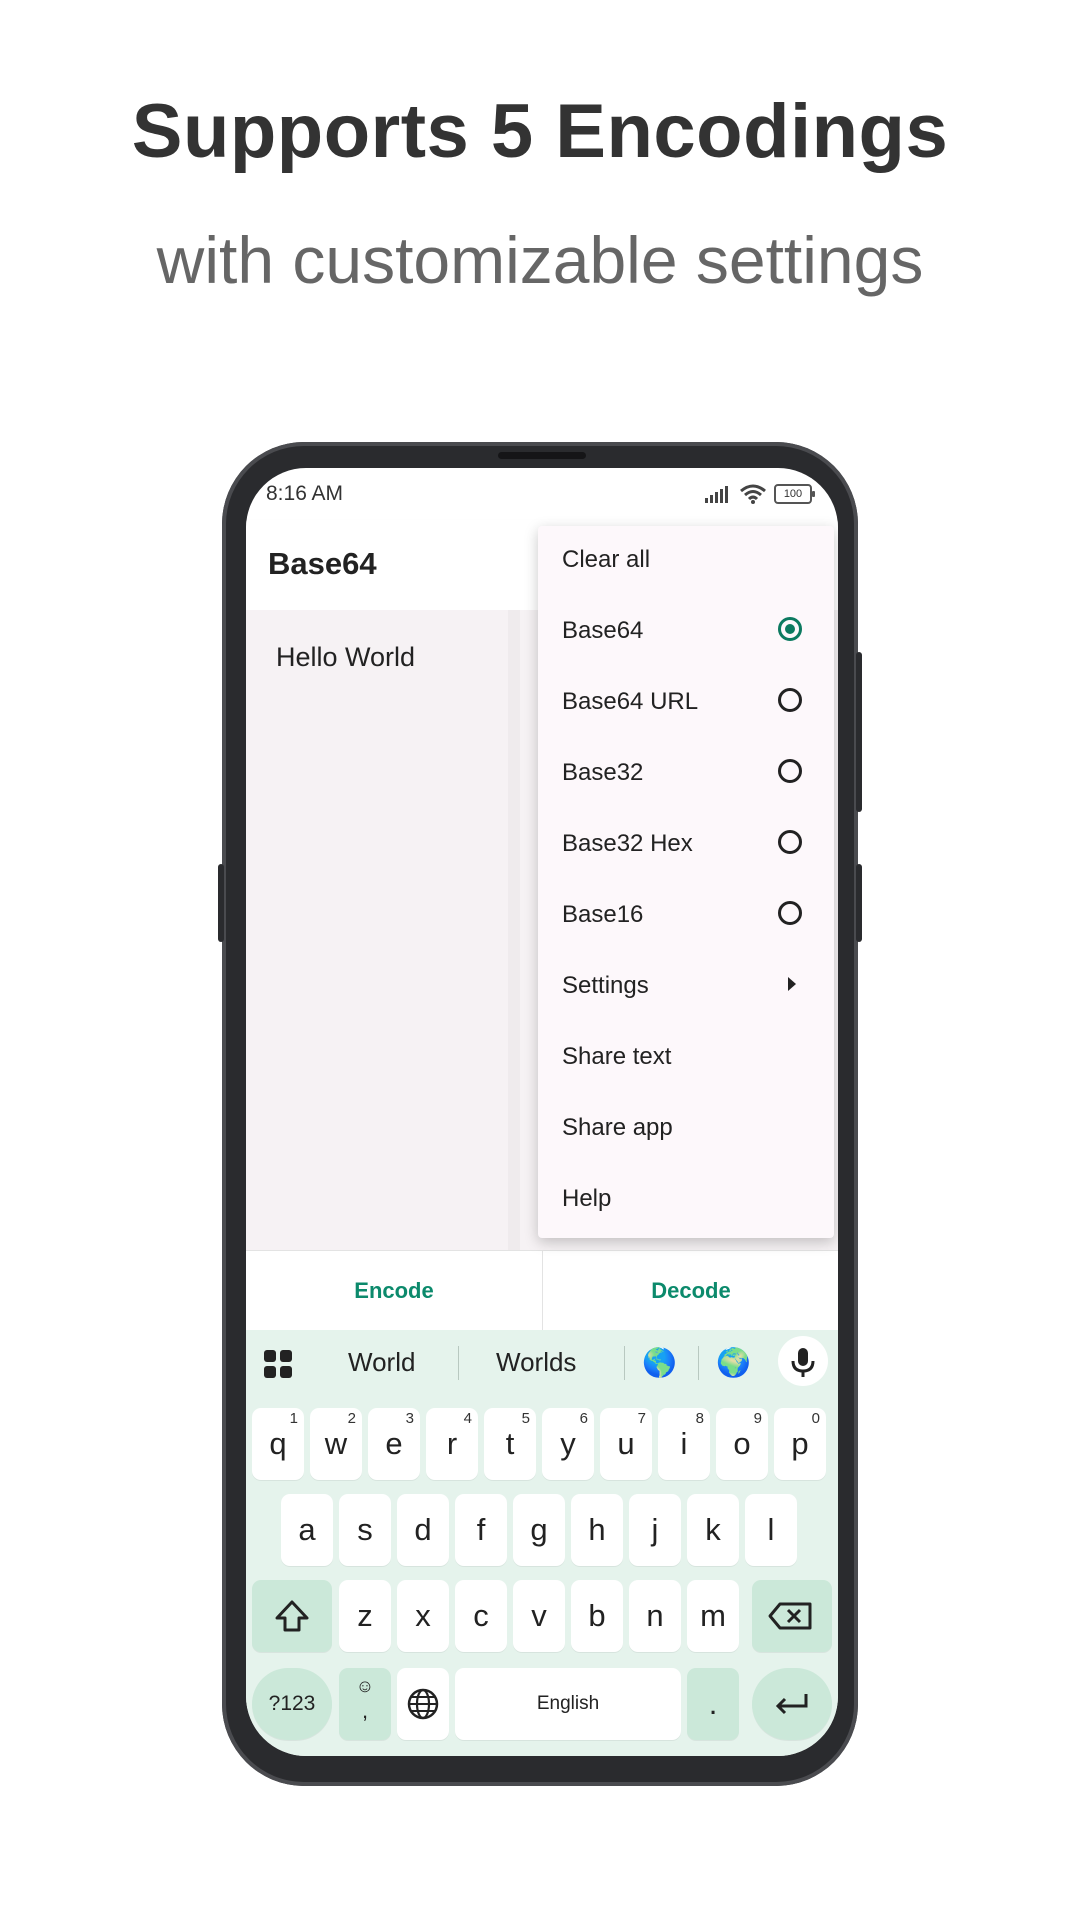 The image size is (1080, 1920). What do you see at coordinates (221, 903) in the screenshot?
I see `volume-button` at bounding box center [221, 903].